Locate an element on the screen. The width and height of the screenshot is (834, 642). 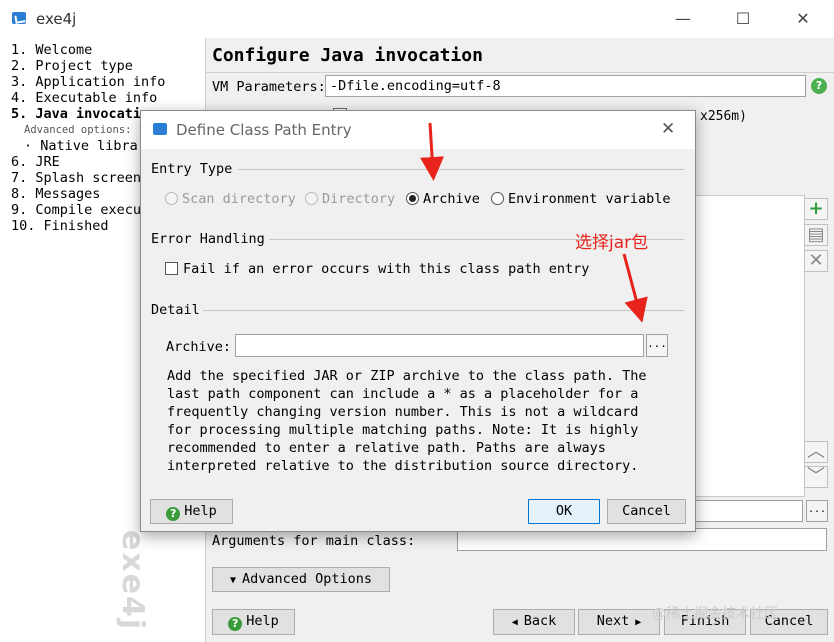
page-title: Configure Java invocation is located at coordinates (347, 55).